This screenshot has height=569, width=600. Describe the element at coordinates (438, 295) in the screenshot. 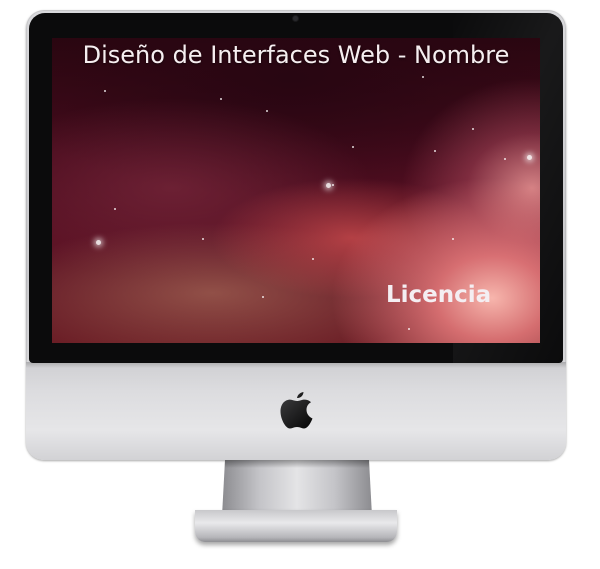

I see `license-link: Licencia` at that location.